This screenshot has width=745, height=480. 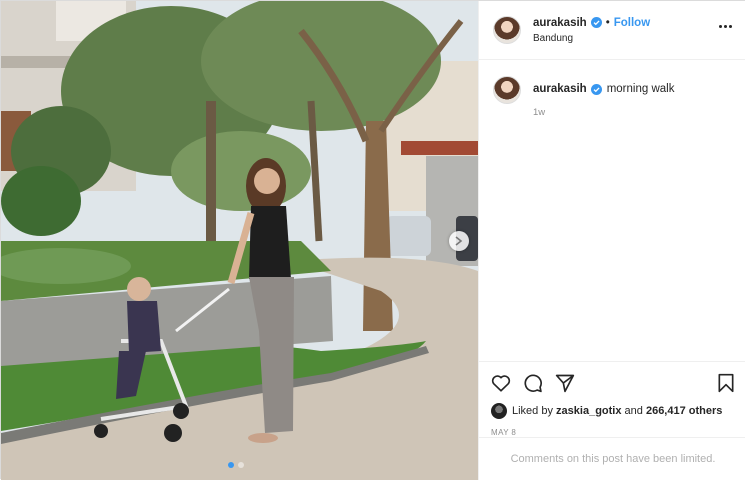 What do you see at coordinates (633, 411) in the screenshot?
I see `likes-conjunction: and` at bounding box center [633, 411].